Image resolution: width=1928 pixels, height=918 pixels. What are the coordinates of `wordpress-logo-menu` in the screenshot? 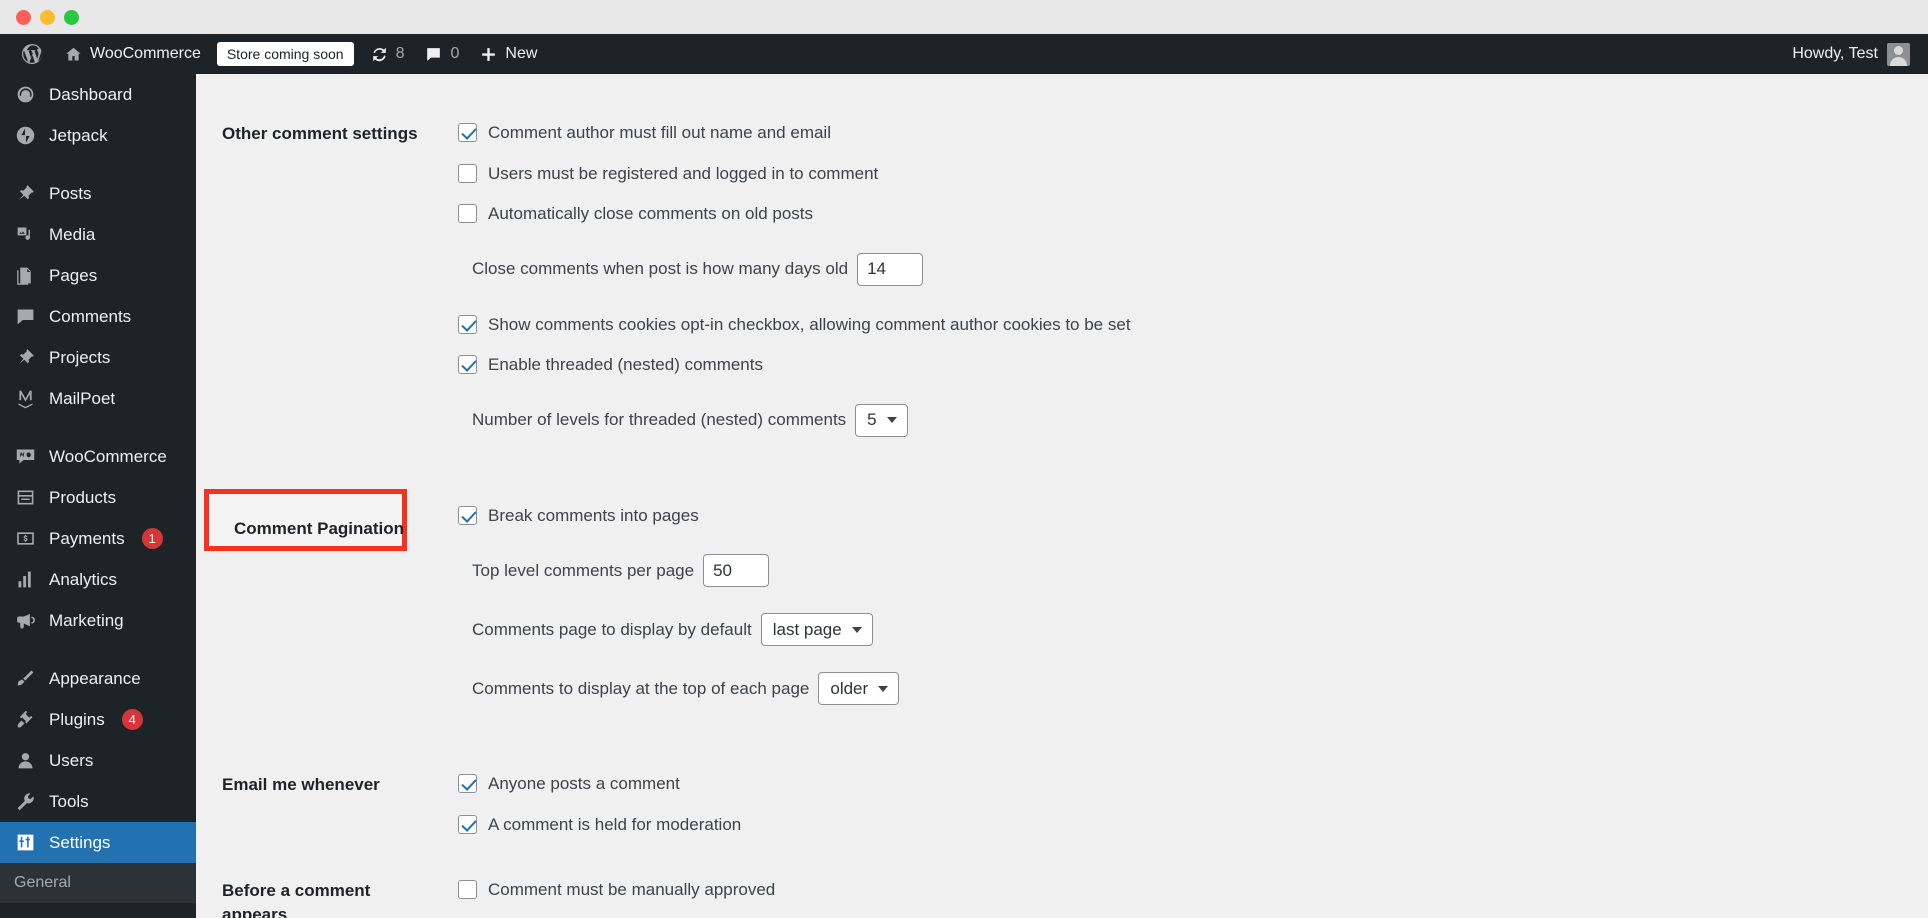 It's located at (32, 54).